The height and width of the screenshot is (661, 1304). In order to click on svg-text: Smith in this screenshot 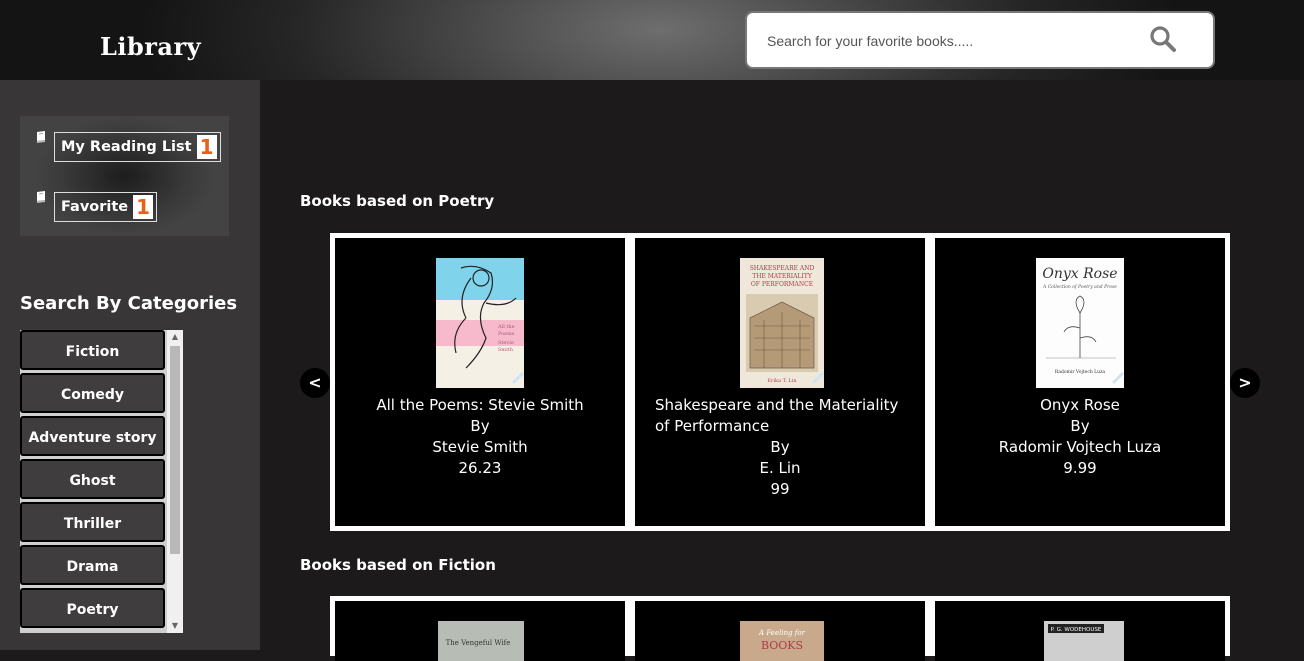, I will do `click(506, 350)`.